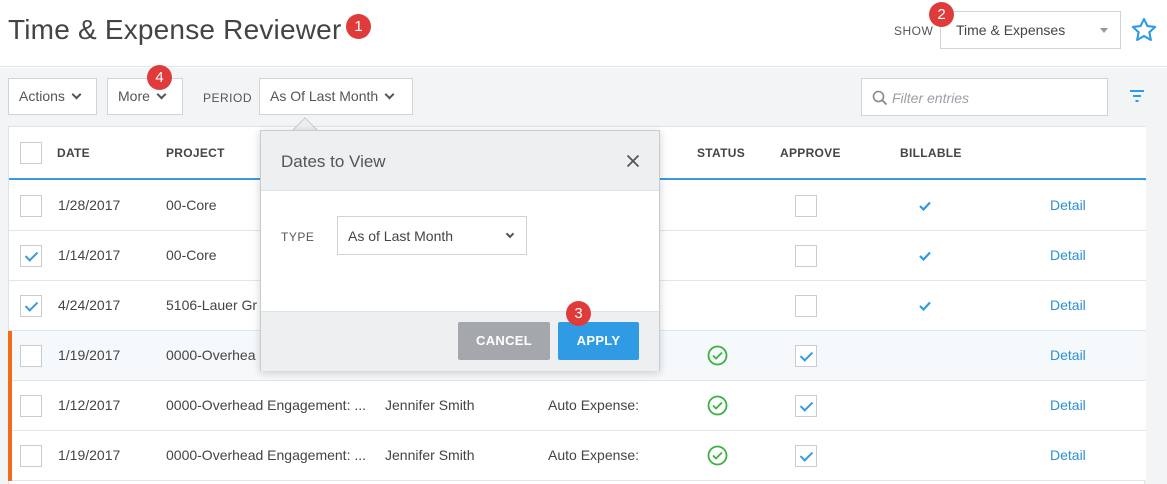 This screenshot has height=484, width=1167. I want to click on caret-down-icon, so click(1104, 30).